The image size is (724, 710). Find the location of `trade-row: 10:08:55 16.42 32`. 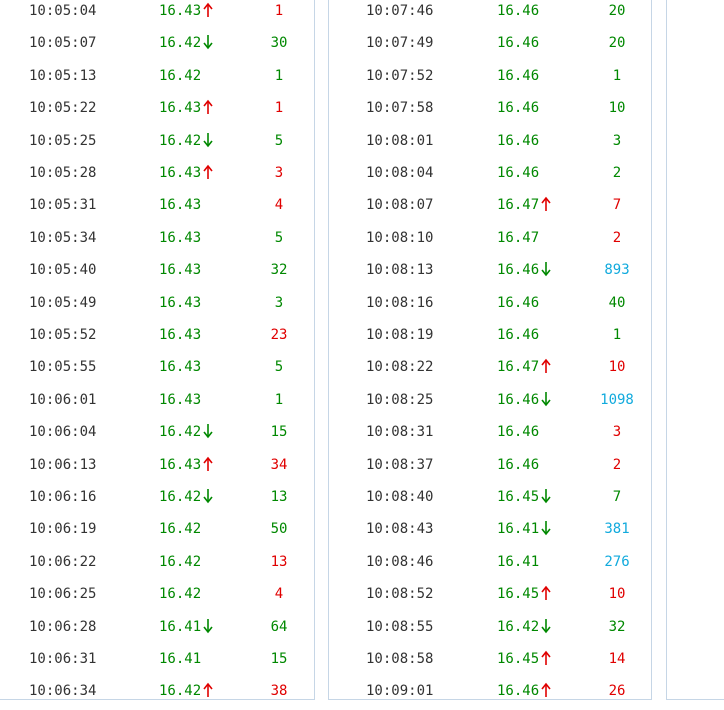

trade-row: 10:08:55 16.42 32 is located at coordinates (490, 627).